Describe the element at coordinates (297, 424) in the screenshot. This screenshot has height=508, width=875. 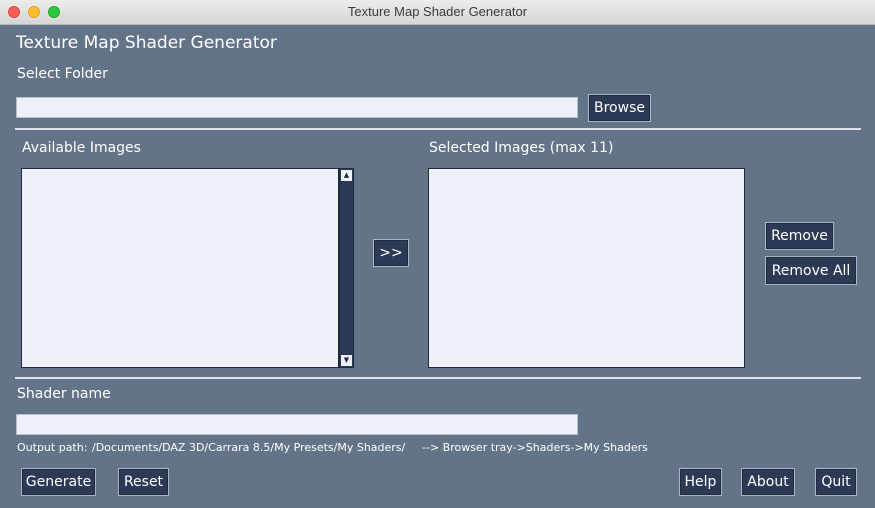
I see `shader-name-input` at that location.